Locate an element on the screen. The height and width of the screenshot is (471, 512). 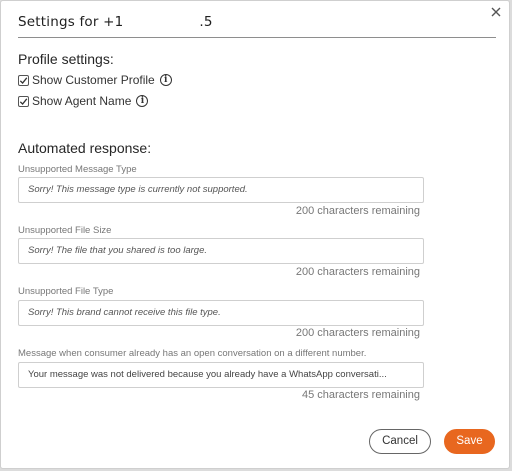
close-icon is located at coordinates (496, 12).